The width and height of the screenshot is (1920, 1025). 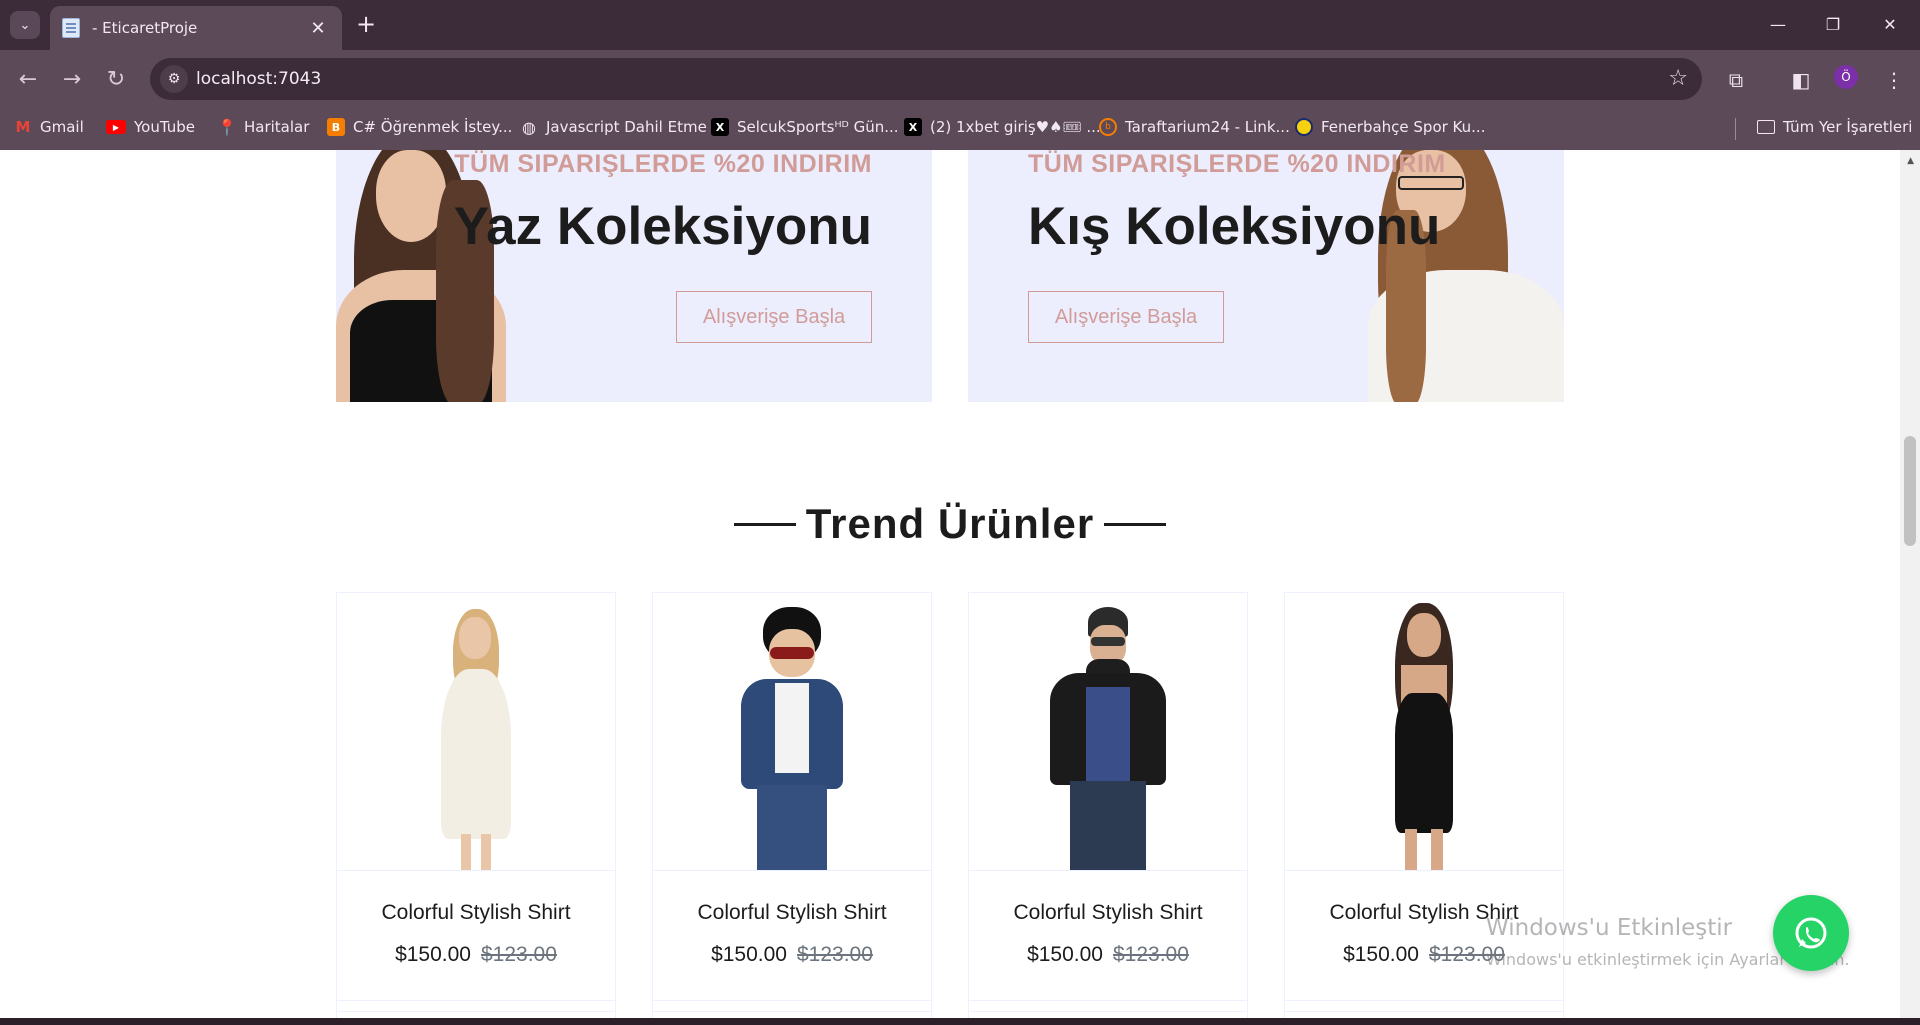 I want to click on winter-model-image, so click(x=1451, y=276).